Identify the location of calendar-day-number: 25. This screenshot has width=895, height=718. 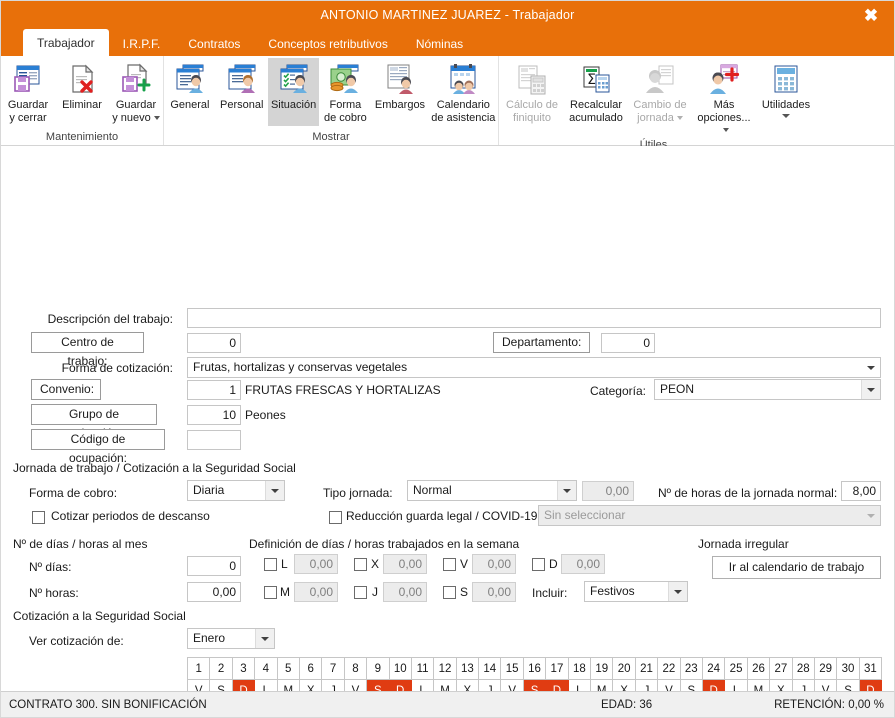
(736, 668).